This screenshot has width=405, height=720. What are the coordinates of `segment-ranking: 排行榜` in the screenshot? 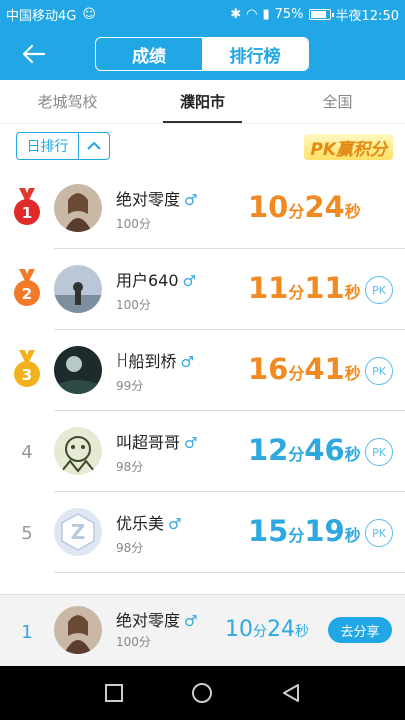 It's located at (255, 54).